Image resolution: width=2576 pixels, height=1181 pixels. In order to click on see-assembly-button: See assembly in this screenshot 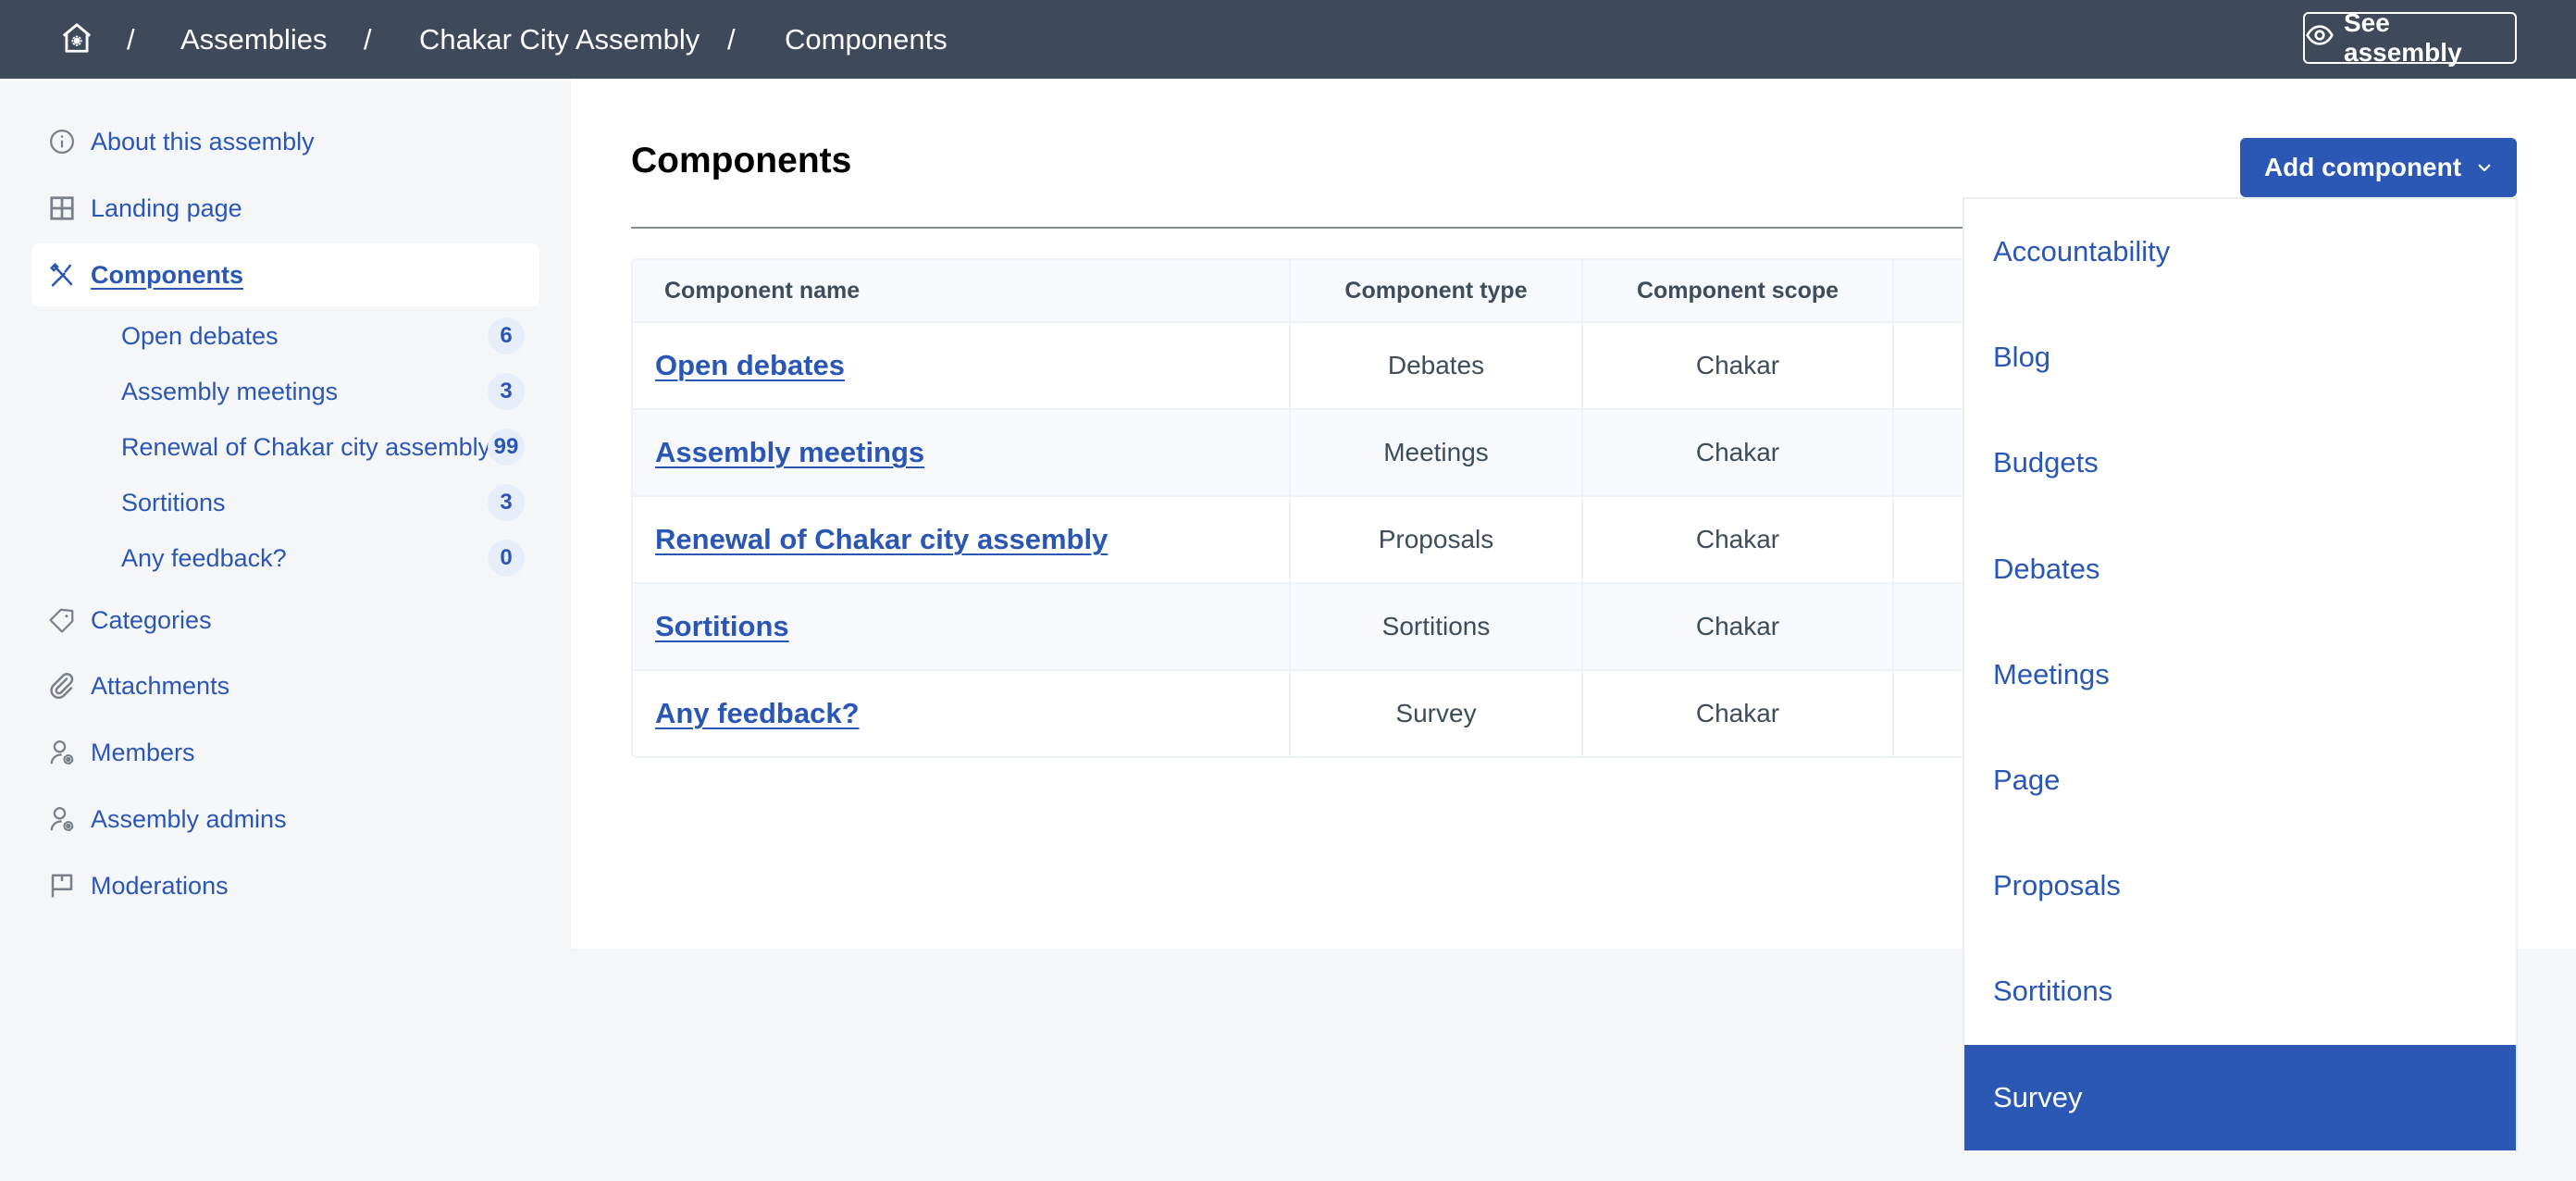, I will do `click(2410, 38)`.